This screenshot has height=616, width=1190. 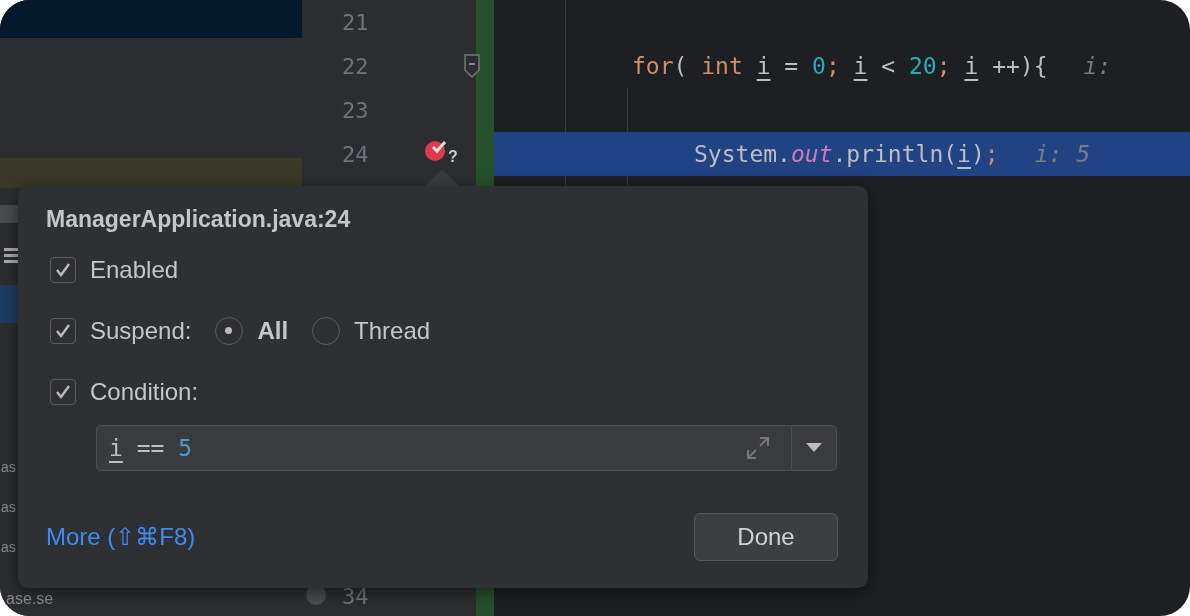 I want to click on line-number: 24, so click(x=355, y=154).